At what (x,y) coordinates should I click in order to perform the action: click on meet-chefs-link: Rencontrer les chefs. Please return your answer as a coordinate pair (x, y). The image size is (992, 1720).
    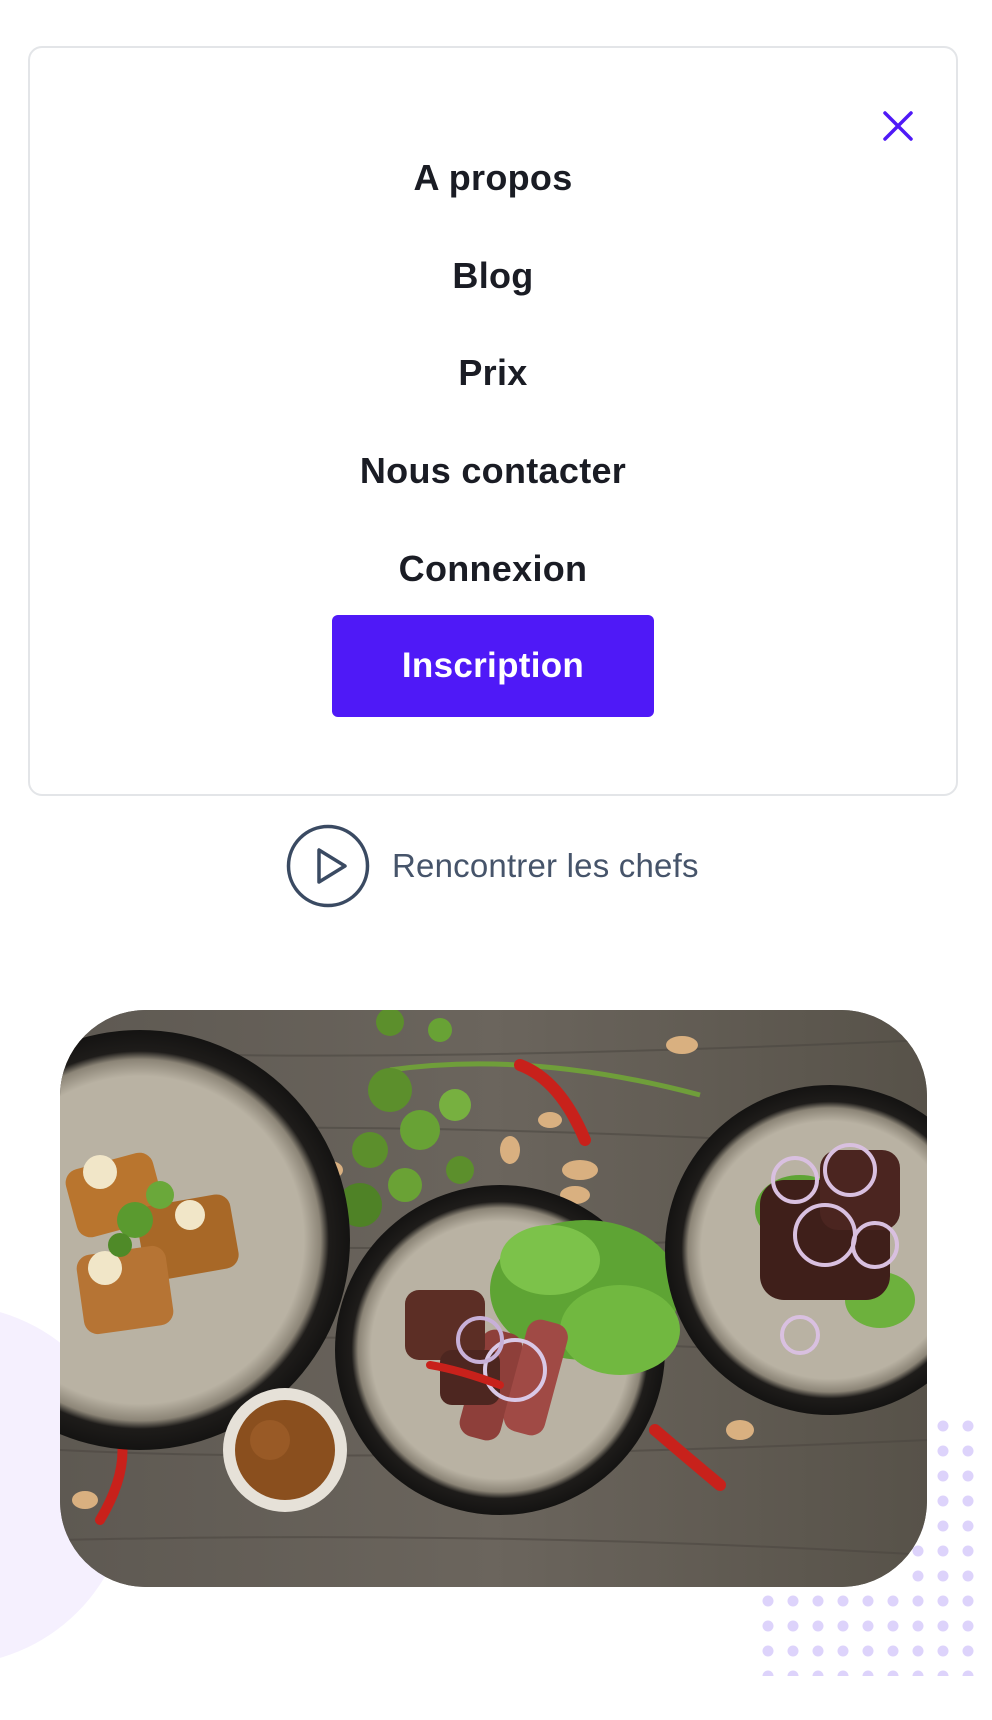
    Looking at the image, I should click on (492, 866).